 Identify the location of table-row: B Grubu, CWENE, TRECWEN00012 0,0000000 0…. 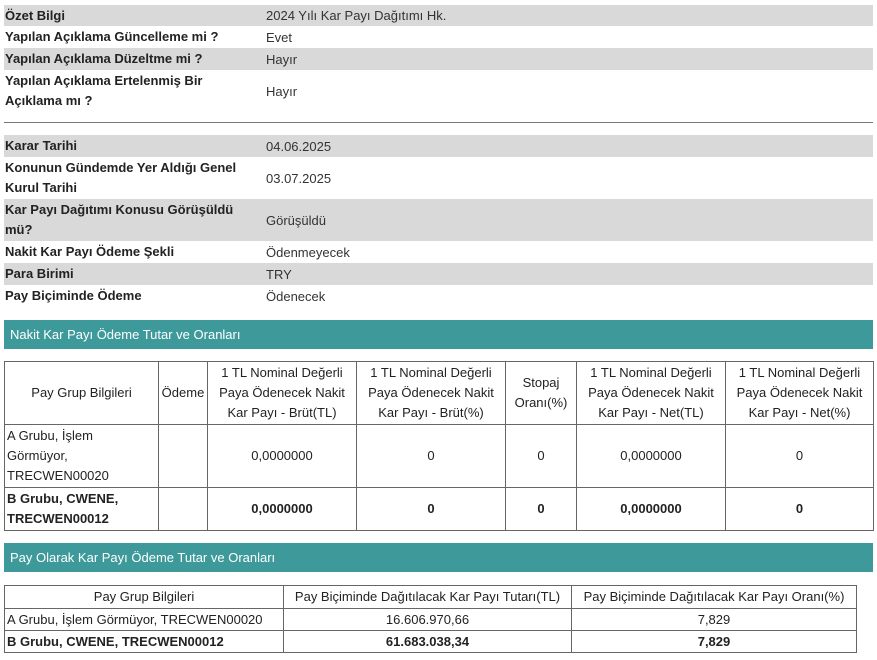
(439, 509).